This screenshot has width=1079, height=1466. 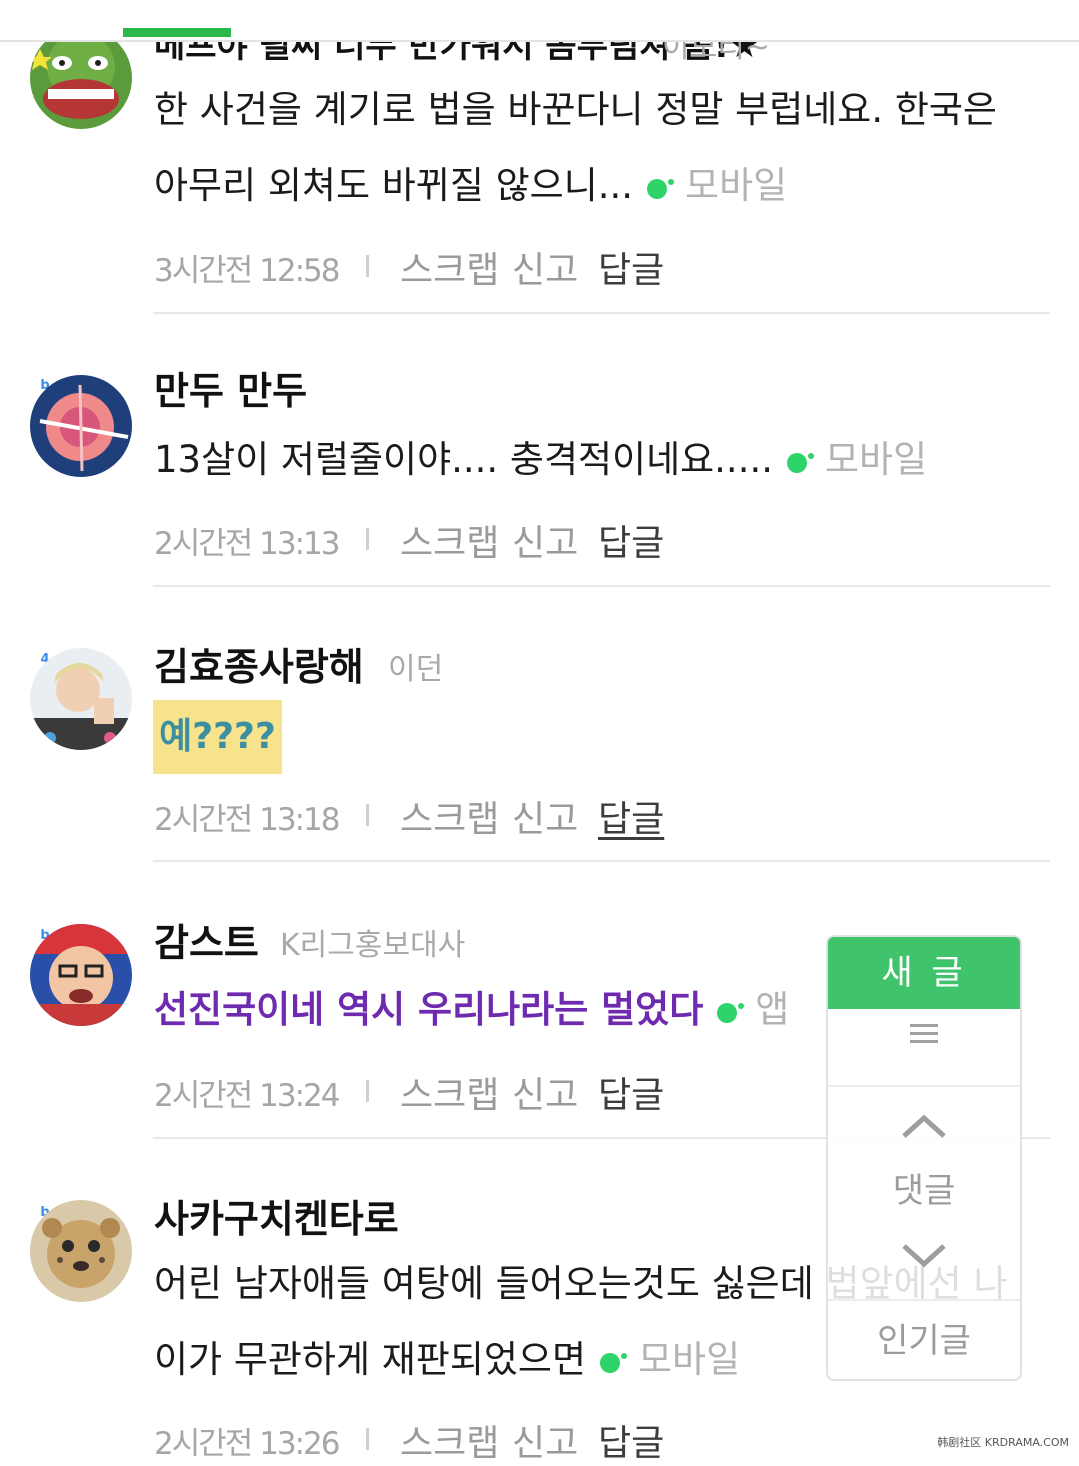 I want to click on comment-text: 선진국이네 역시 우리나라는 멀었다 앱, so click(x=472, y=1009).